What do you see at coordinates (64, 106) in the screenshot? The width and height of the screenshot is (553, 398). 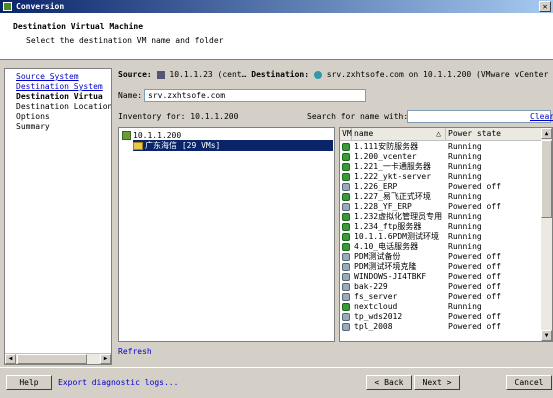 I see `sidebar-item-destination-location: Destination Location` at bounding box center [64, 106].